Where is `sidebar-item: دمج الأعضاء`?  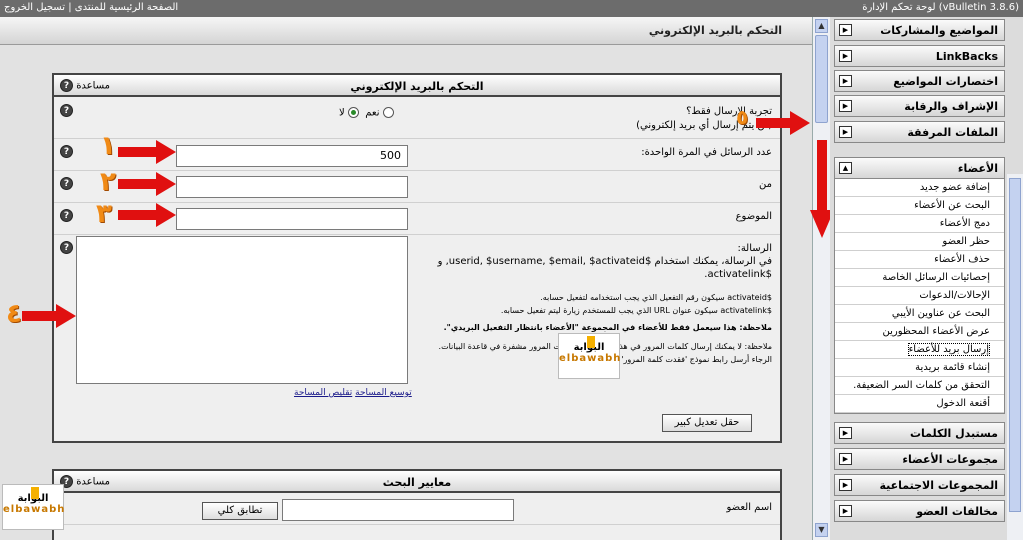
sidebar-item: دمج الأعضاء is located at coordinates (919, 224).